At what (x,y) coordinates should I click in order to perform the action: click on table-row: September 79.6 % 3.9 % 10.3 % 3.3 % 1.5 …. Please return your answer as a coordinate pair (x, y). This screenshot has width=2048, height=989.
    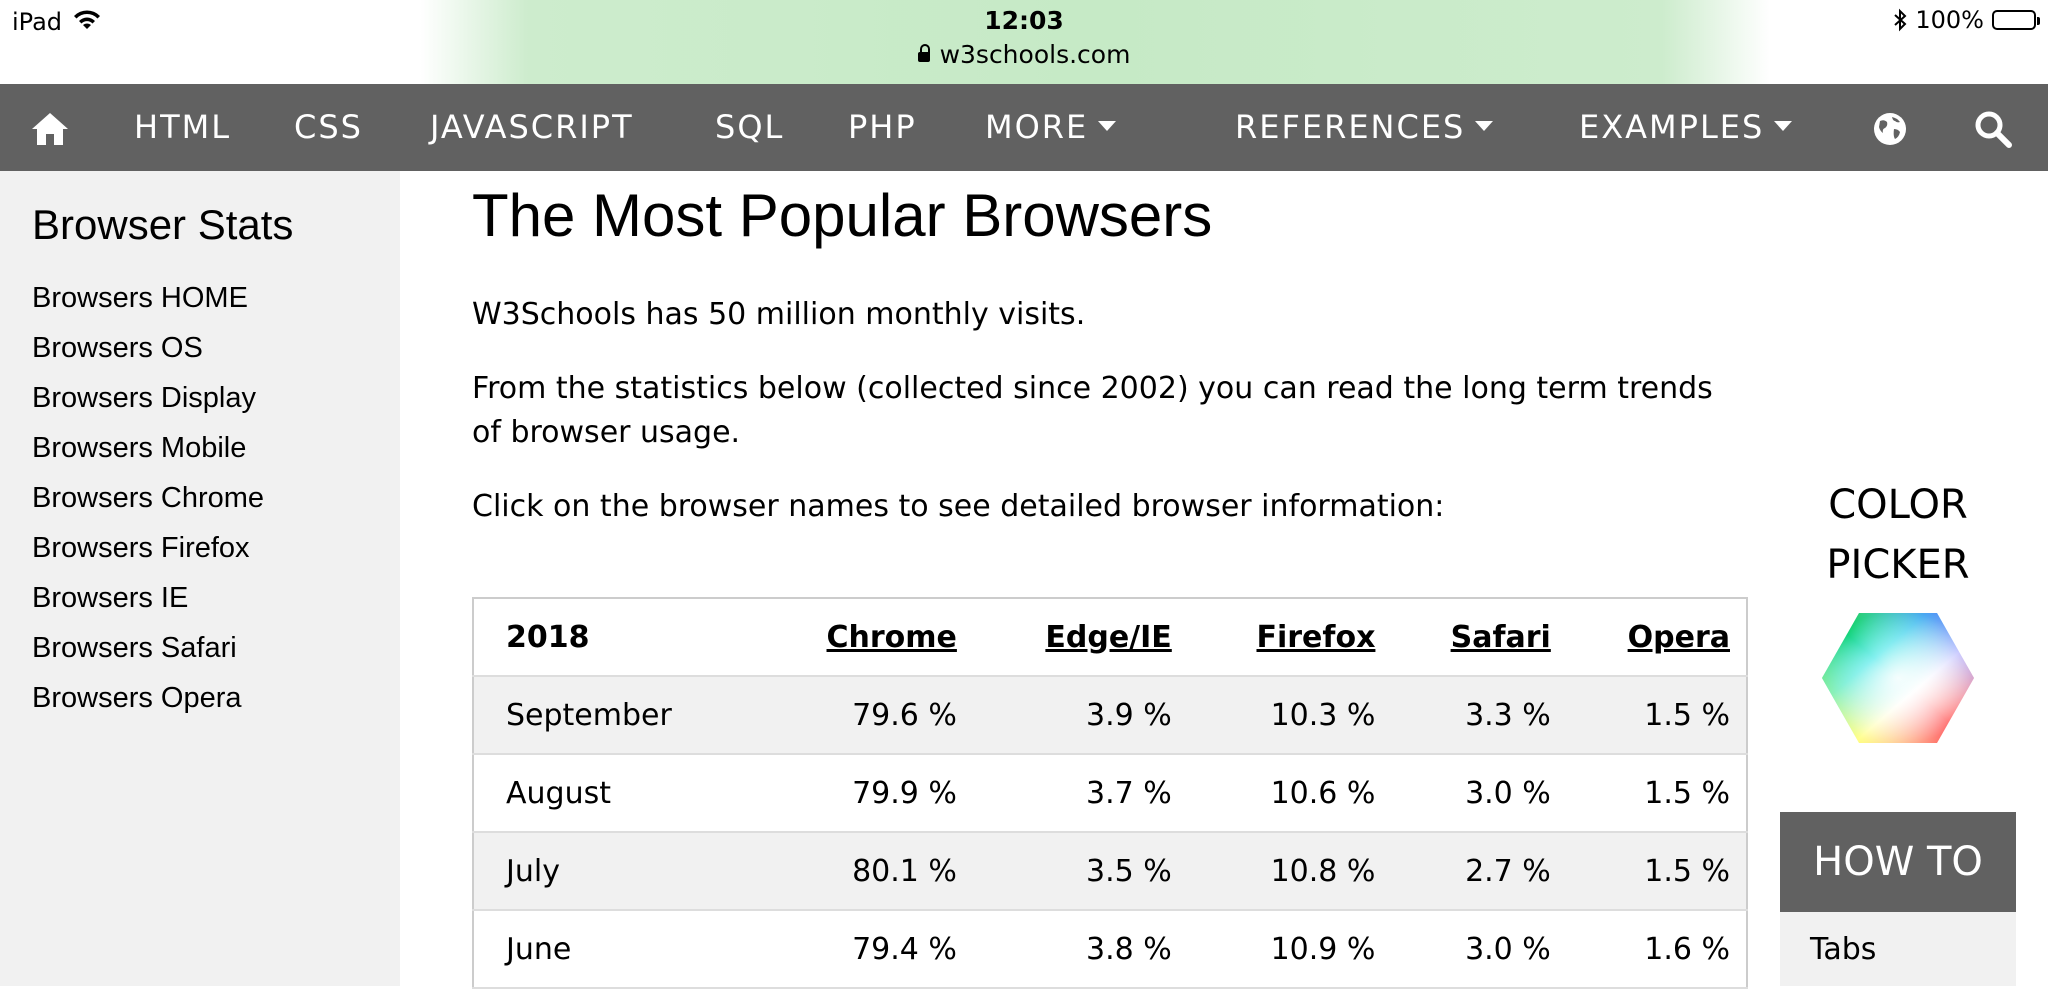
    Looking at the image, I should click on (1110, 715).